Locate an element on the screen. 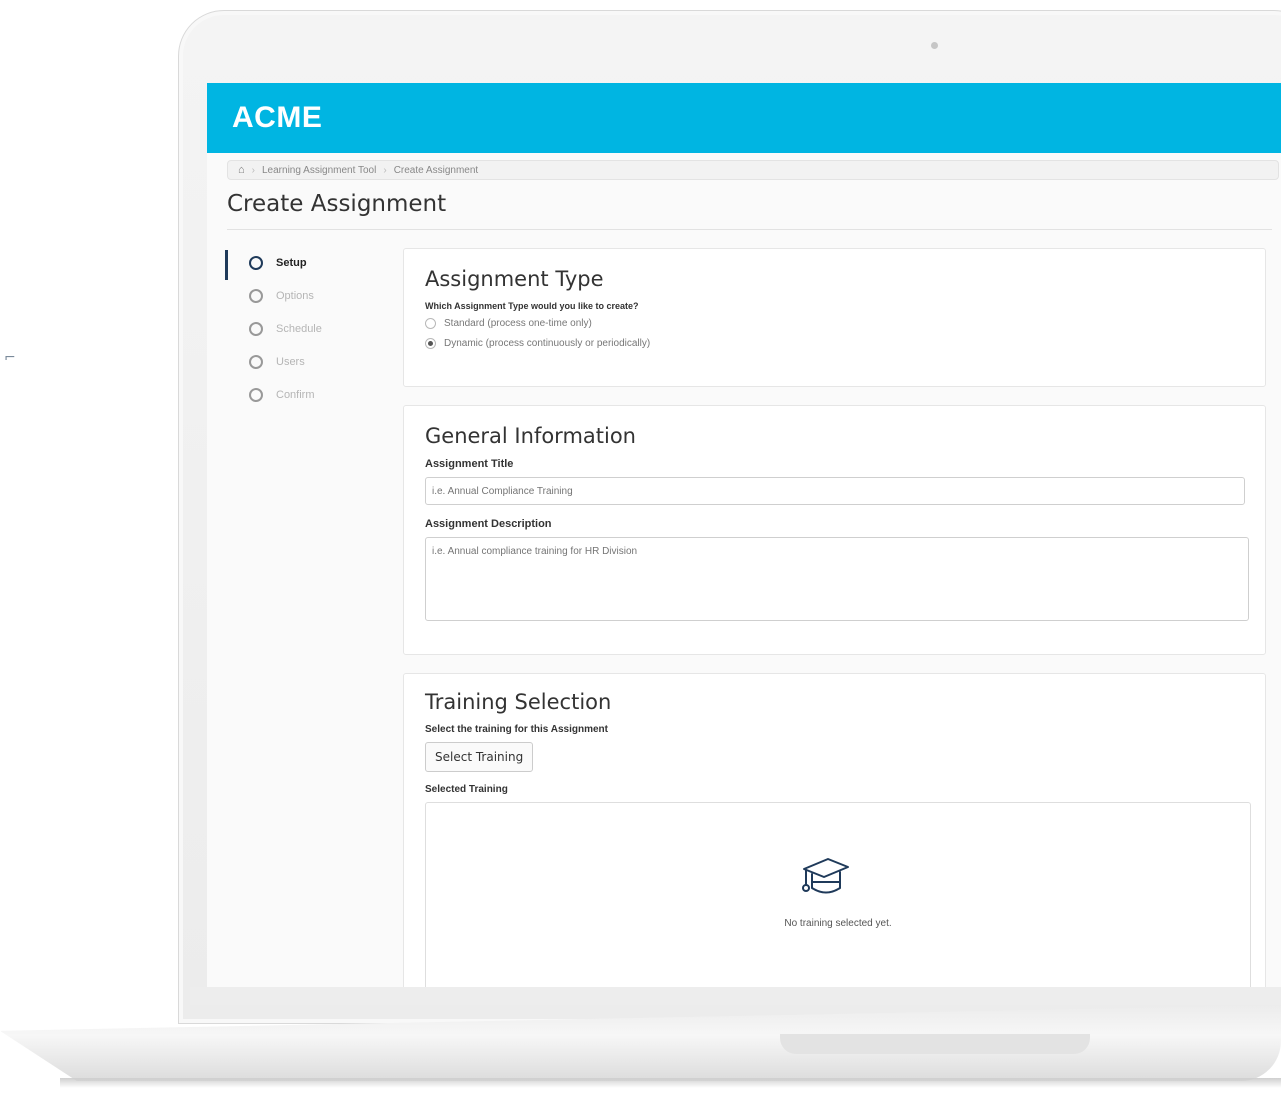 The width and height of the screenshot is (1281, 1105). app-logo: ACME is located at coordinates (277, 118).